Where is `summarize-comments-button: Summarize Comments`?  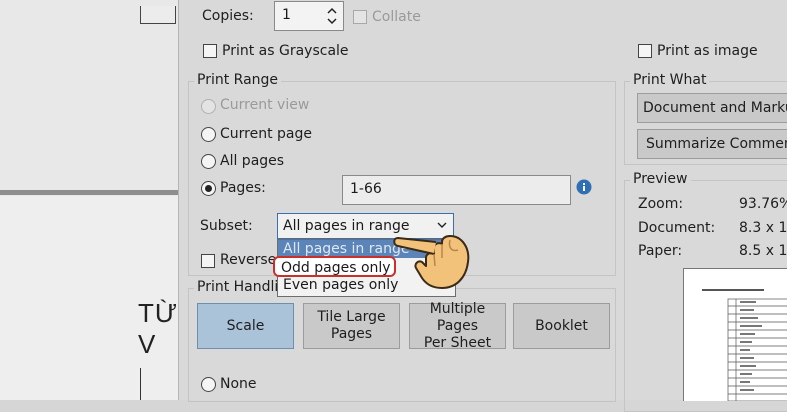
summarize-comments-button: Summarize Comments is located at coordinates (712, 144).